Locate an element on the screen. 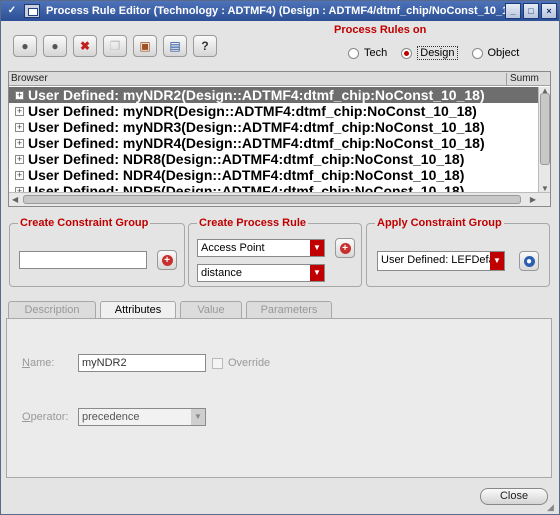 This screenshot has width=560, height=515. constraint-group-name-input is located at coordinates (83, 260).